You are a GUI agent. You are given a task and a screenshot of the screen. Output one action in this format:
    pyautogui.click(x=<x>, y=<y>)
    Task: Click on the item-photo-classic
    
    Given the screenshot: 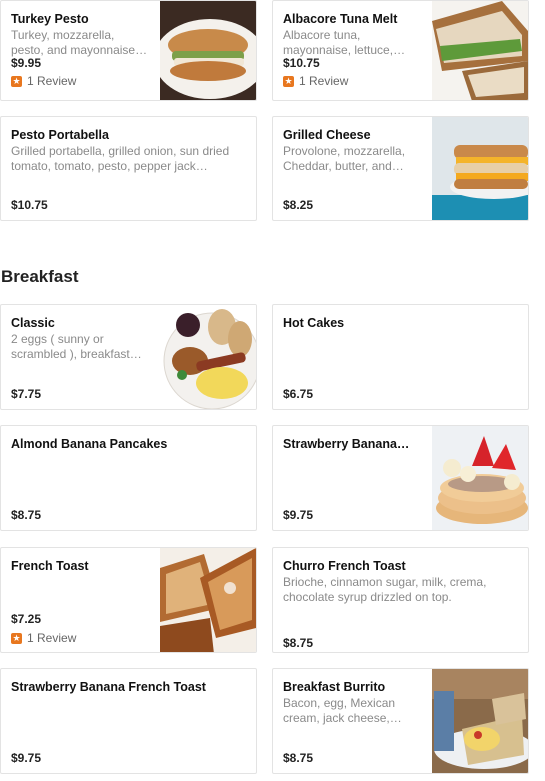 What is the action you would take?
    pyautogui.click(x=208, y=357)
    